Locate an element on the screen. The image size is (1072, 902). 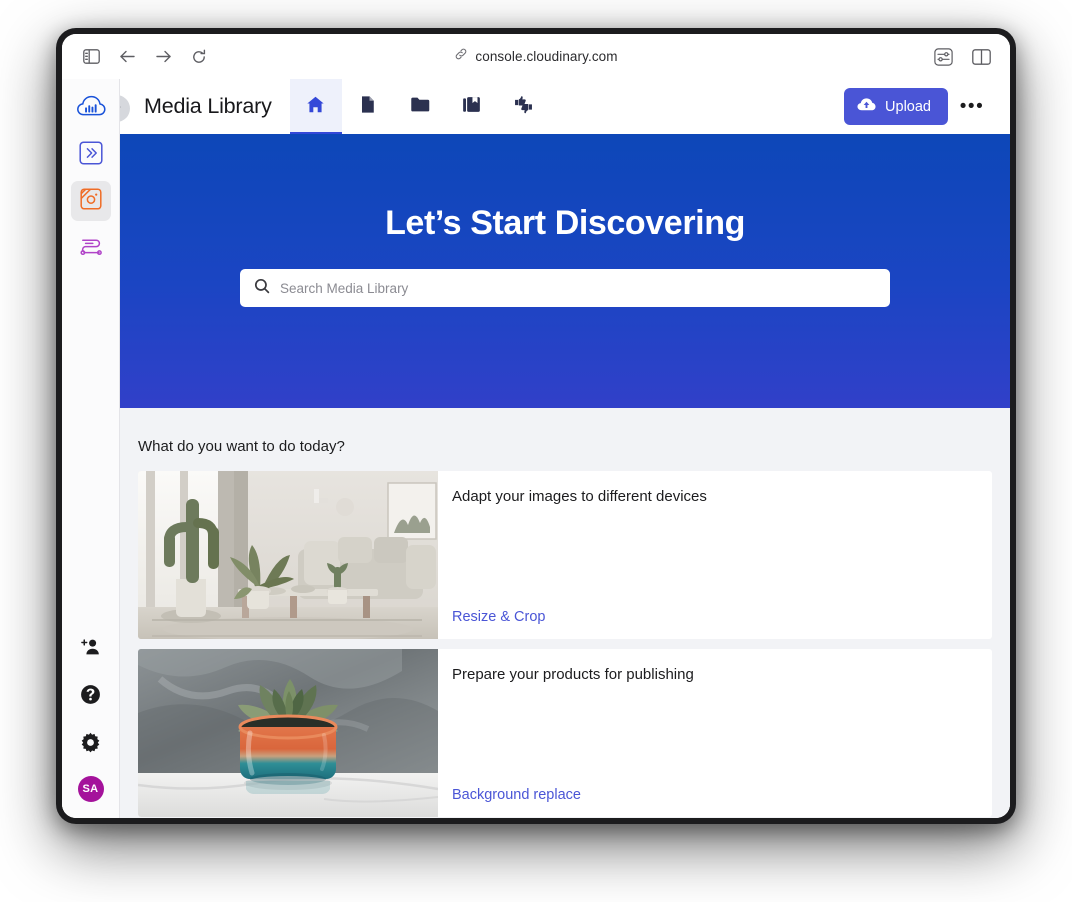
folder-icon is located at coordinates (420, 107).